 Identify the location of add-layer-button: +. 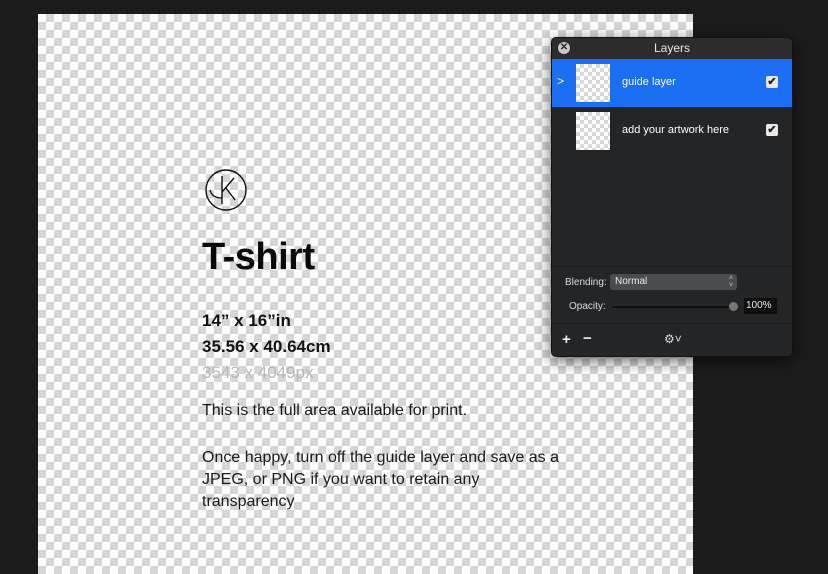
(566, 339).